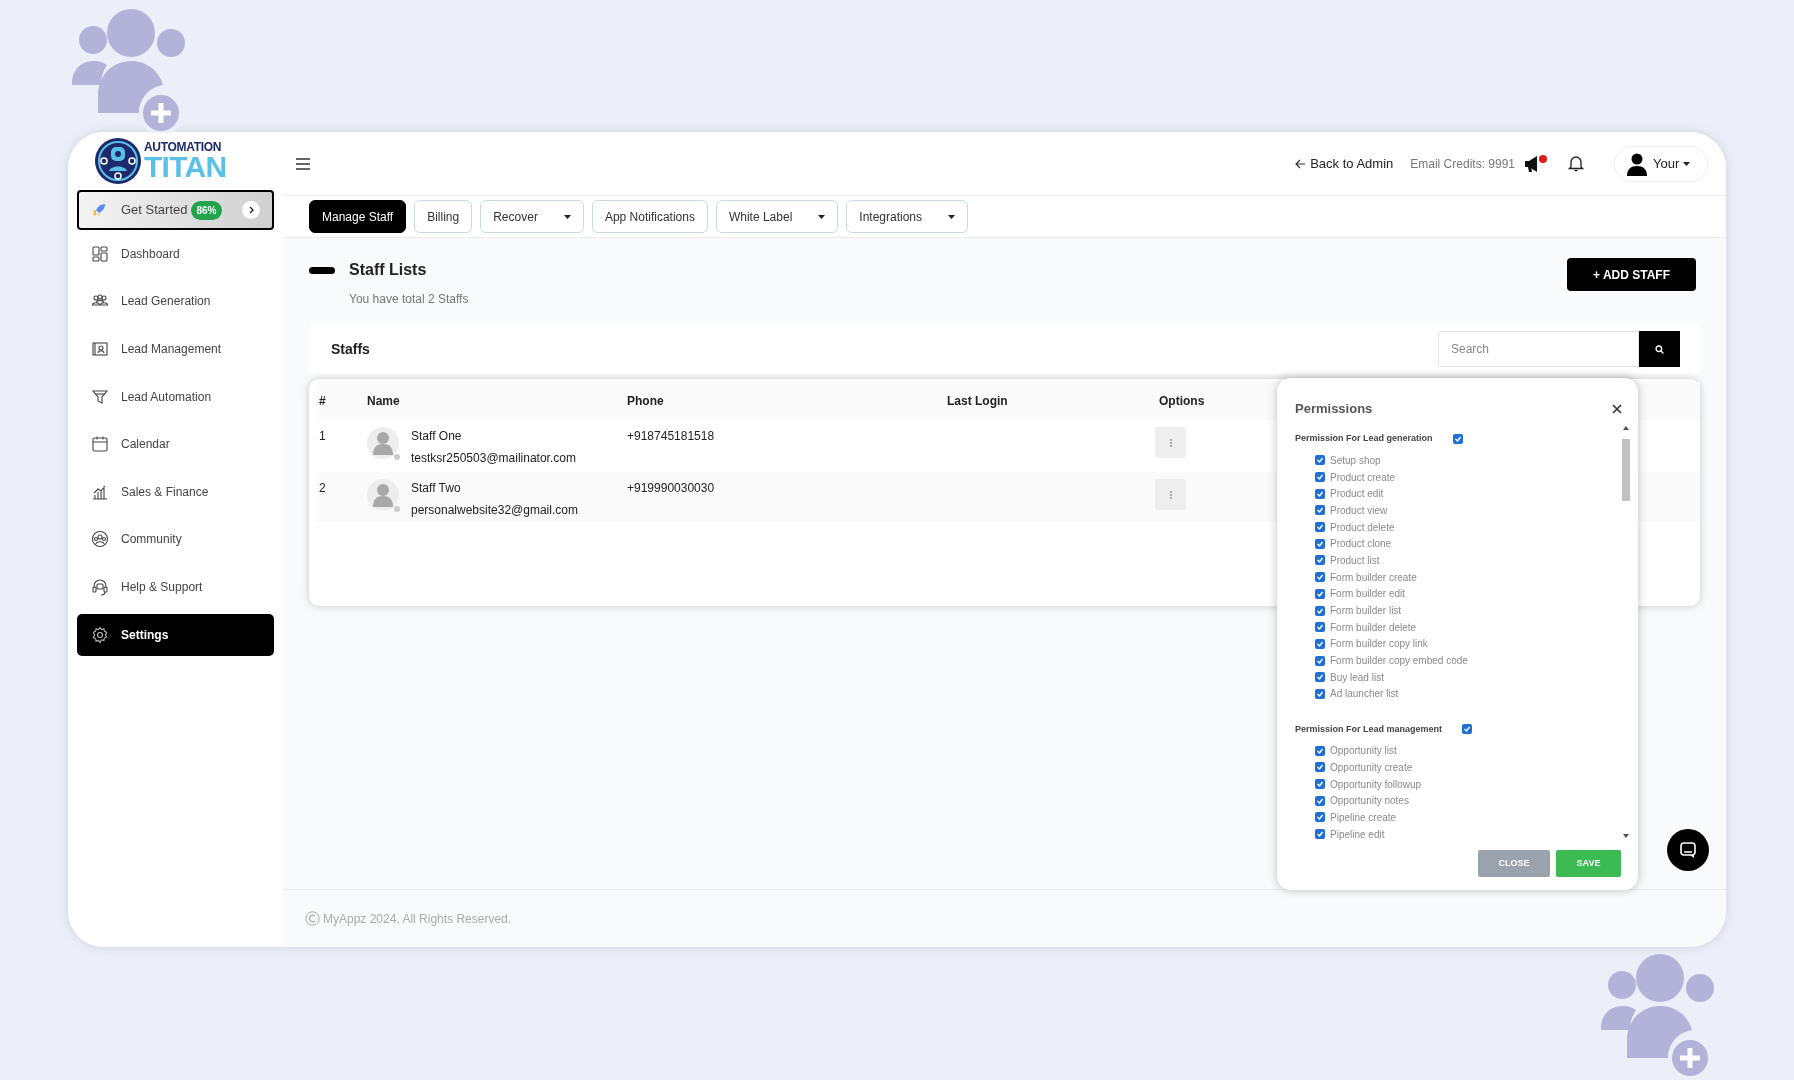 The image size is (1794, 1080). What do you see at coordinates (417, 919) in the screenshot?
I see `footer-text: MyAppz 2024, All Rights Reserved.` at bounding box center [417, 919].